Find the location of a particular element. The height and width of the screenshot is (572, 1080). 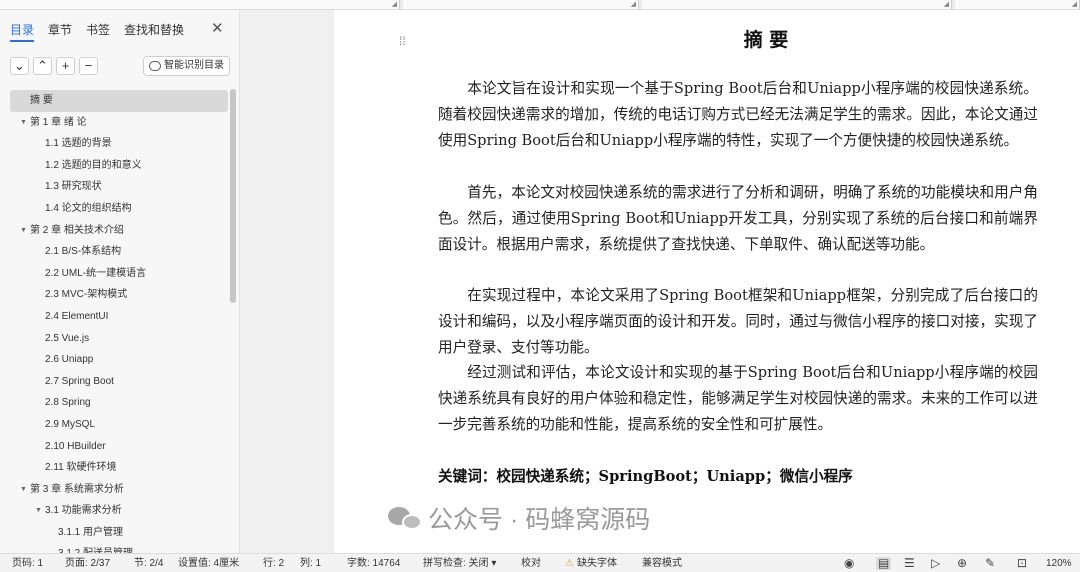

toc-item: 2.11 软硬件环境 is located at coordinates (119, 468).